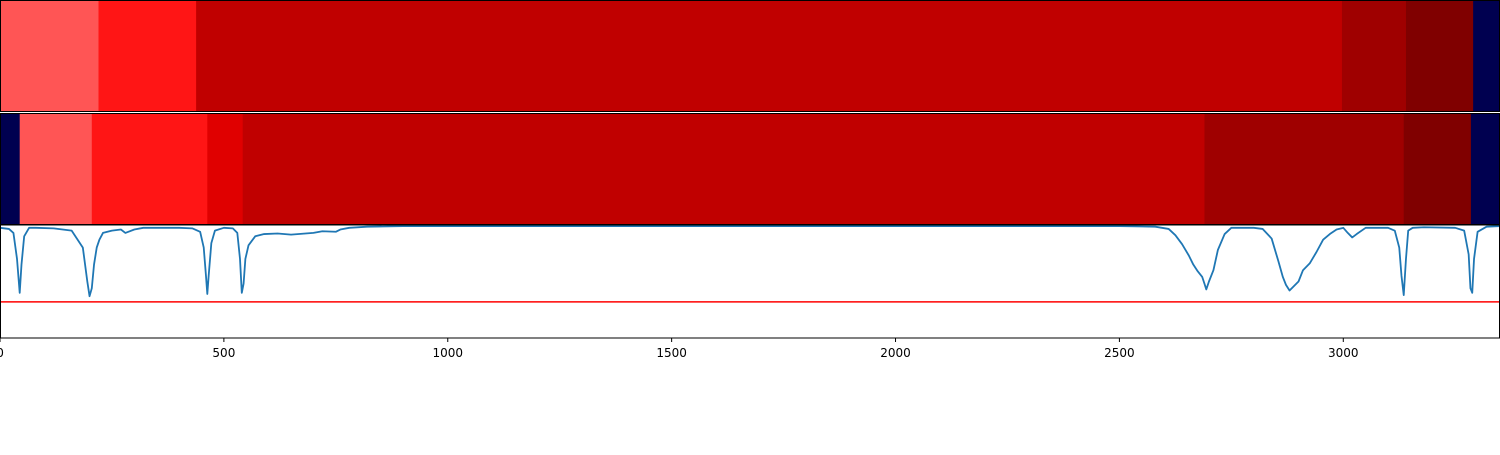 The height and width of the screenshot is (455, 1500). What do you see at coordinates (895, 353) in the screenshot?
I see `x-tick-label-2000: 2000` at bounding box center [895, 353].